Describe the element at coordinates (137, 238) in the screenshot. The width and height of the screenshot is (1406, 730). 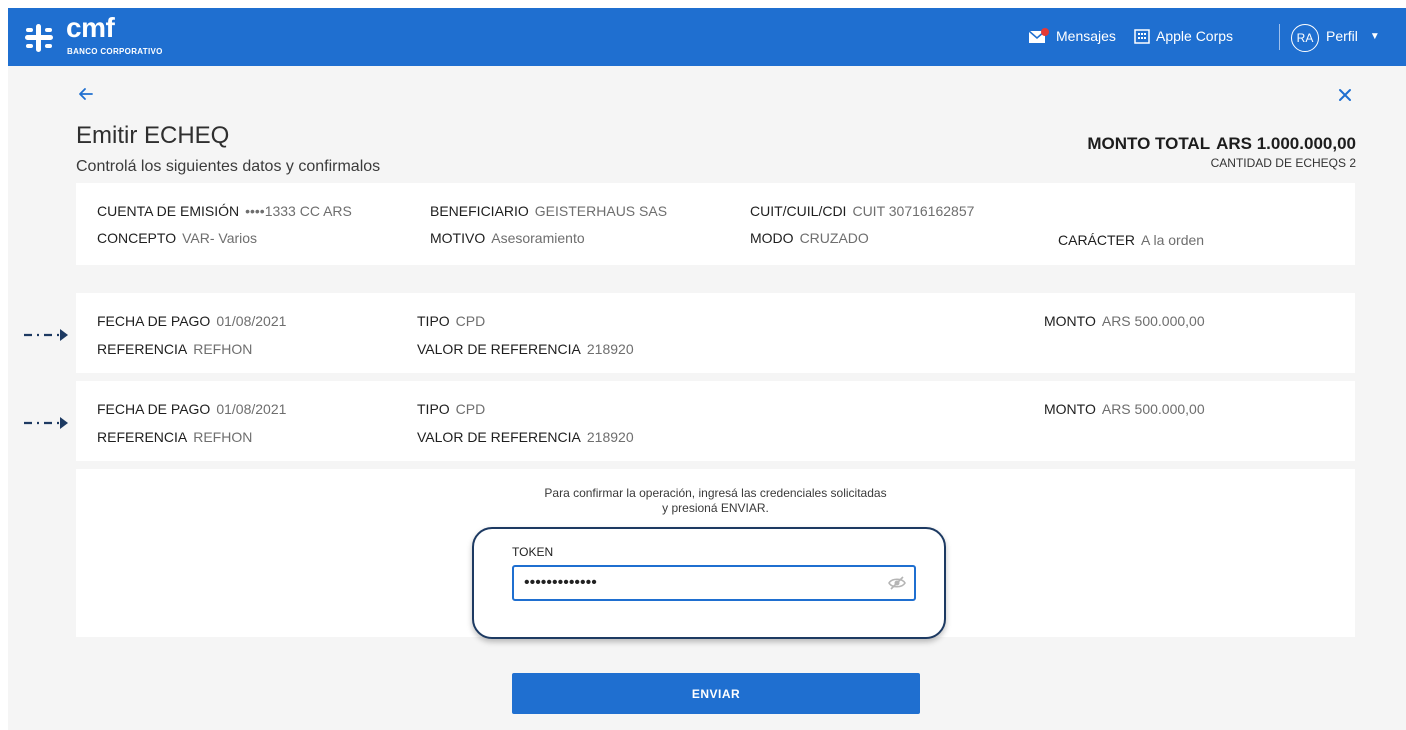
I see `concepto-label: CONCEPTO` at that location.